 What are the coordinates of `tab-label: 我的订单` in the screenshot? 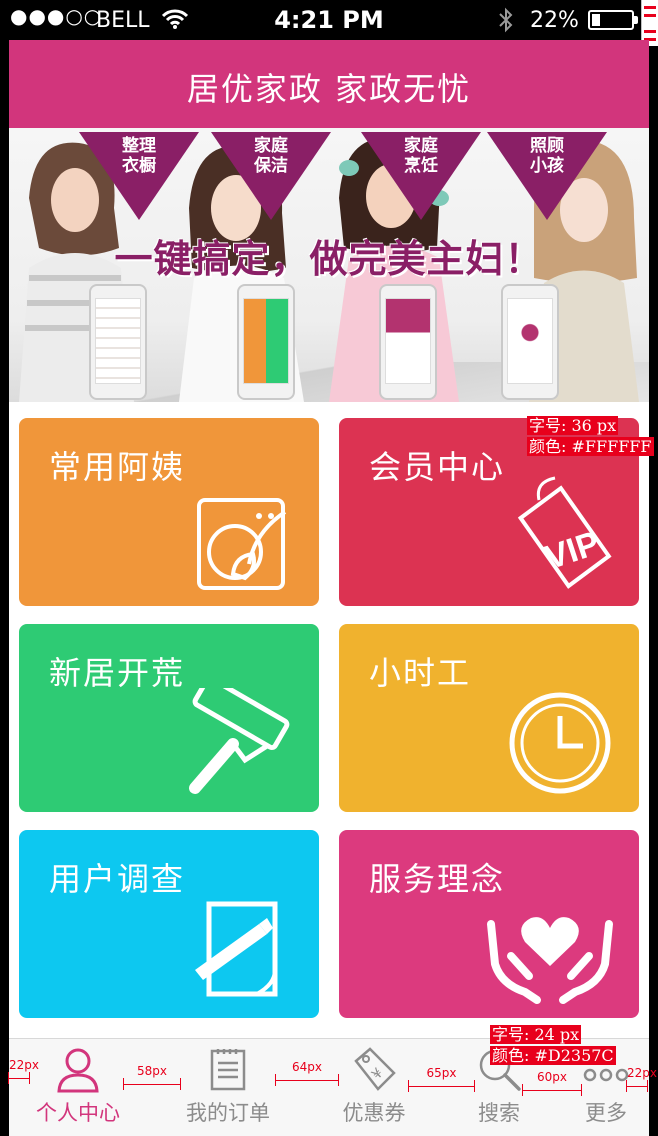 It's located at (228, 1113).